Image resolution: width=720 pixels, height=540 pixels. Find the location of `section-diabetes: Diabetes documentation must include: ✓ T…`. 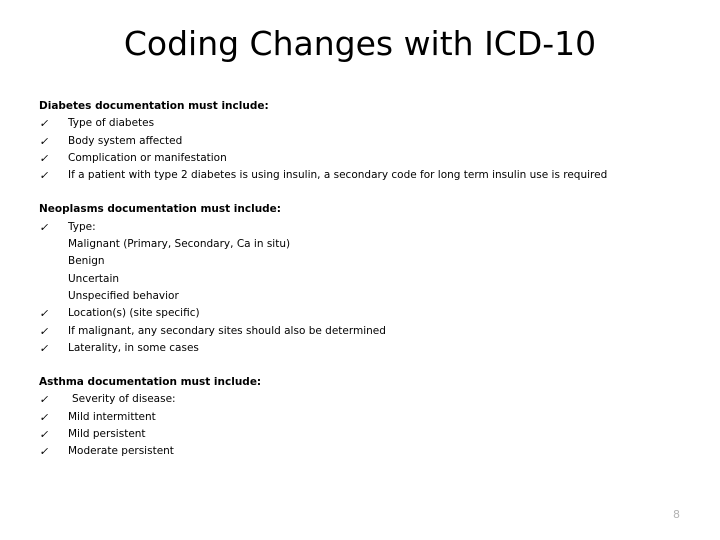

section-diabetes: Diabetes documentation must include: ✓ T… is located at coordinates (359, 141).